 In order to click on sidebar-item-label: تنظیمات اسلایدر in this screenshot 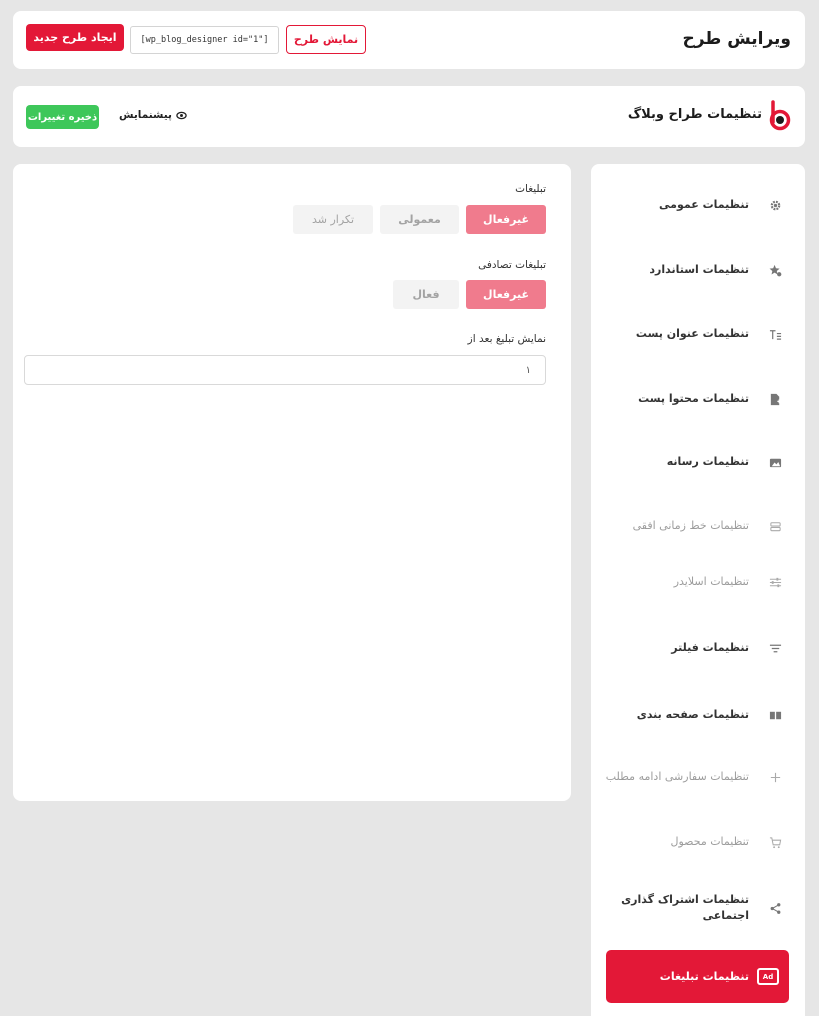, I will do `click(711, 582)`.